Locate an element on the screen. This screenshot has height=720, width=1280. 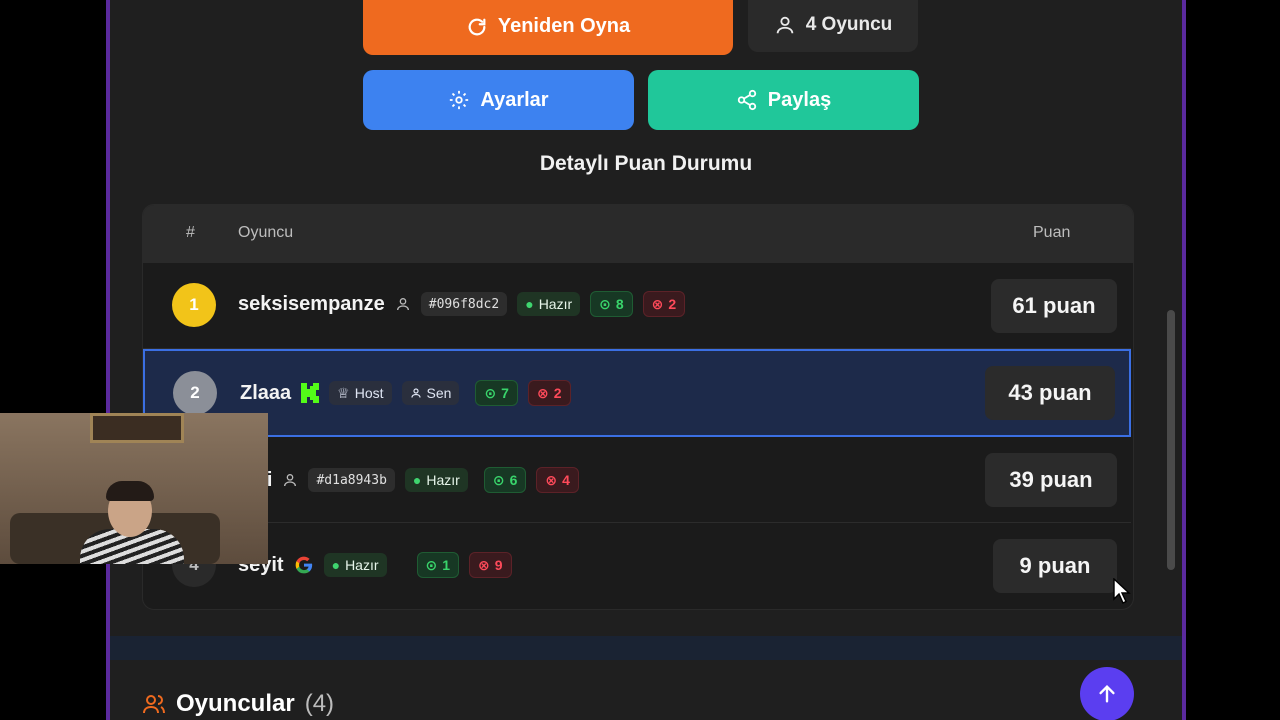
correct-count-badge: ⊙ 7 is located at coordinates (496, 393).